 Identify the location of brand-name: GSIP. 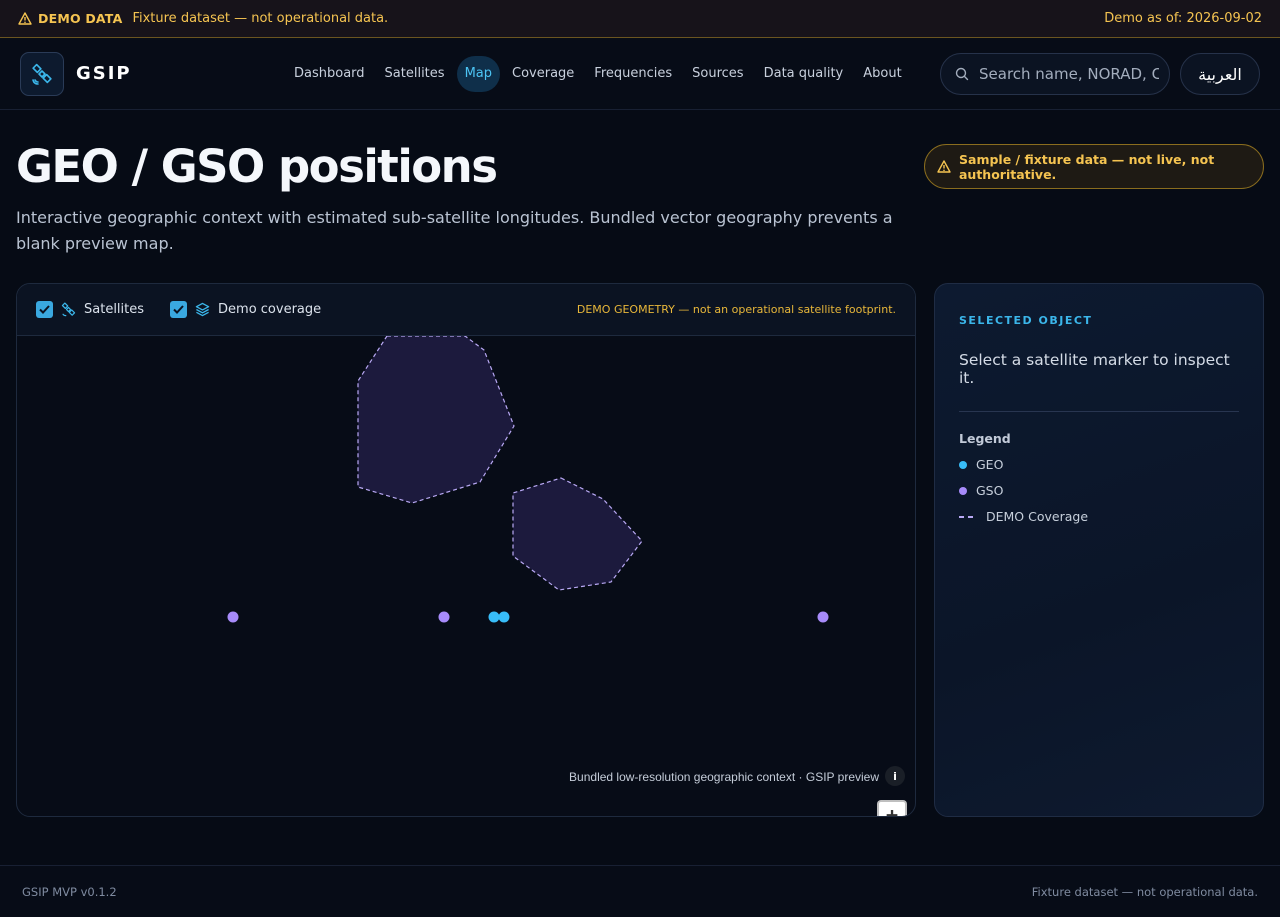
(104, 73).